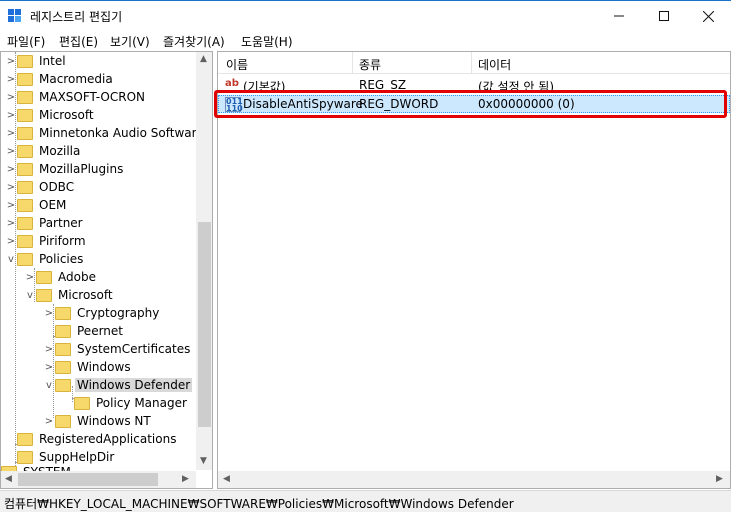 Image resolution: width=731 pixels, height=512 pixels. What do you see at coordinates (98, 421) in the screenshot?
I see `tree-item-windows-nt: > Windows NT` at bounding box center [98, 421].